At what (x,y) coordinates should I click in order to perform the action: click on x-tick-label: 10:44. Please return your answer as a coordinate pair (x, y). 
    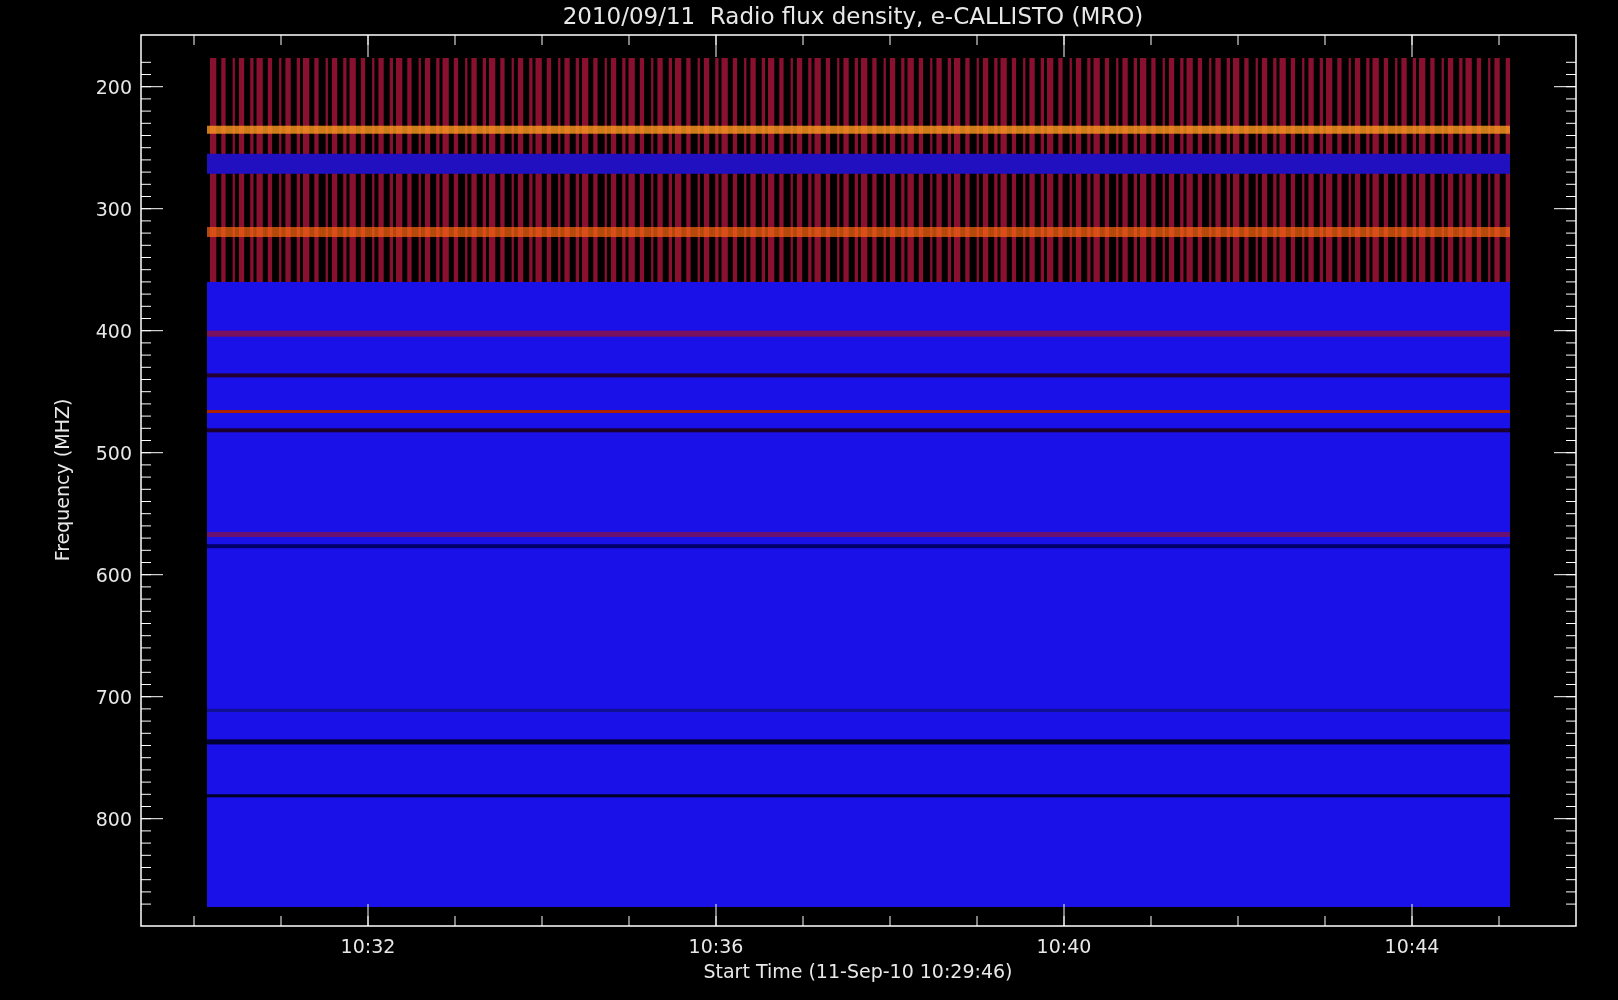
    Looking at the image, I should click on (1412, 946).